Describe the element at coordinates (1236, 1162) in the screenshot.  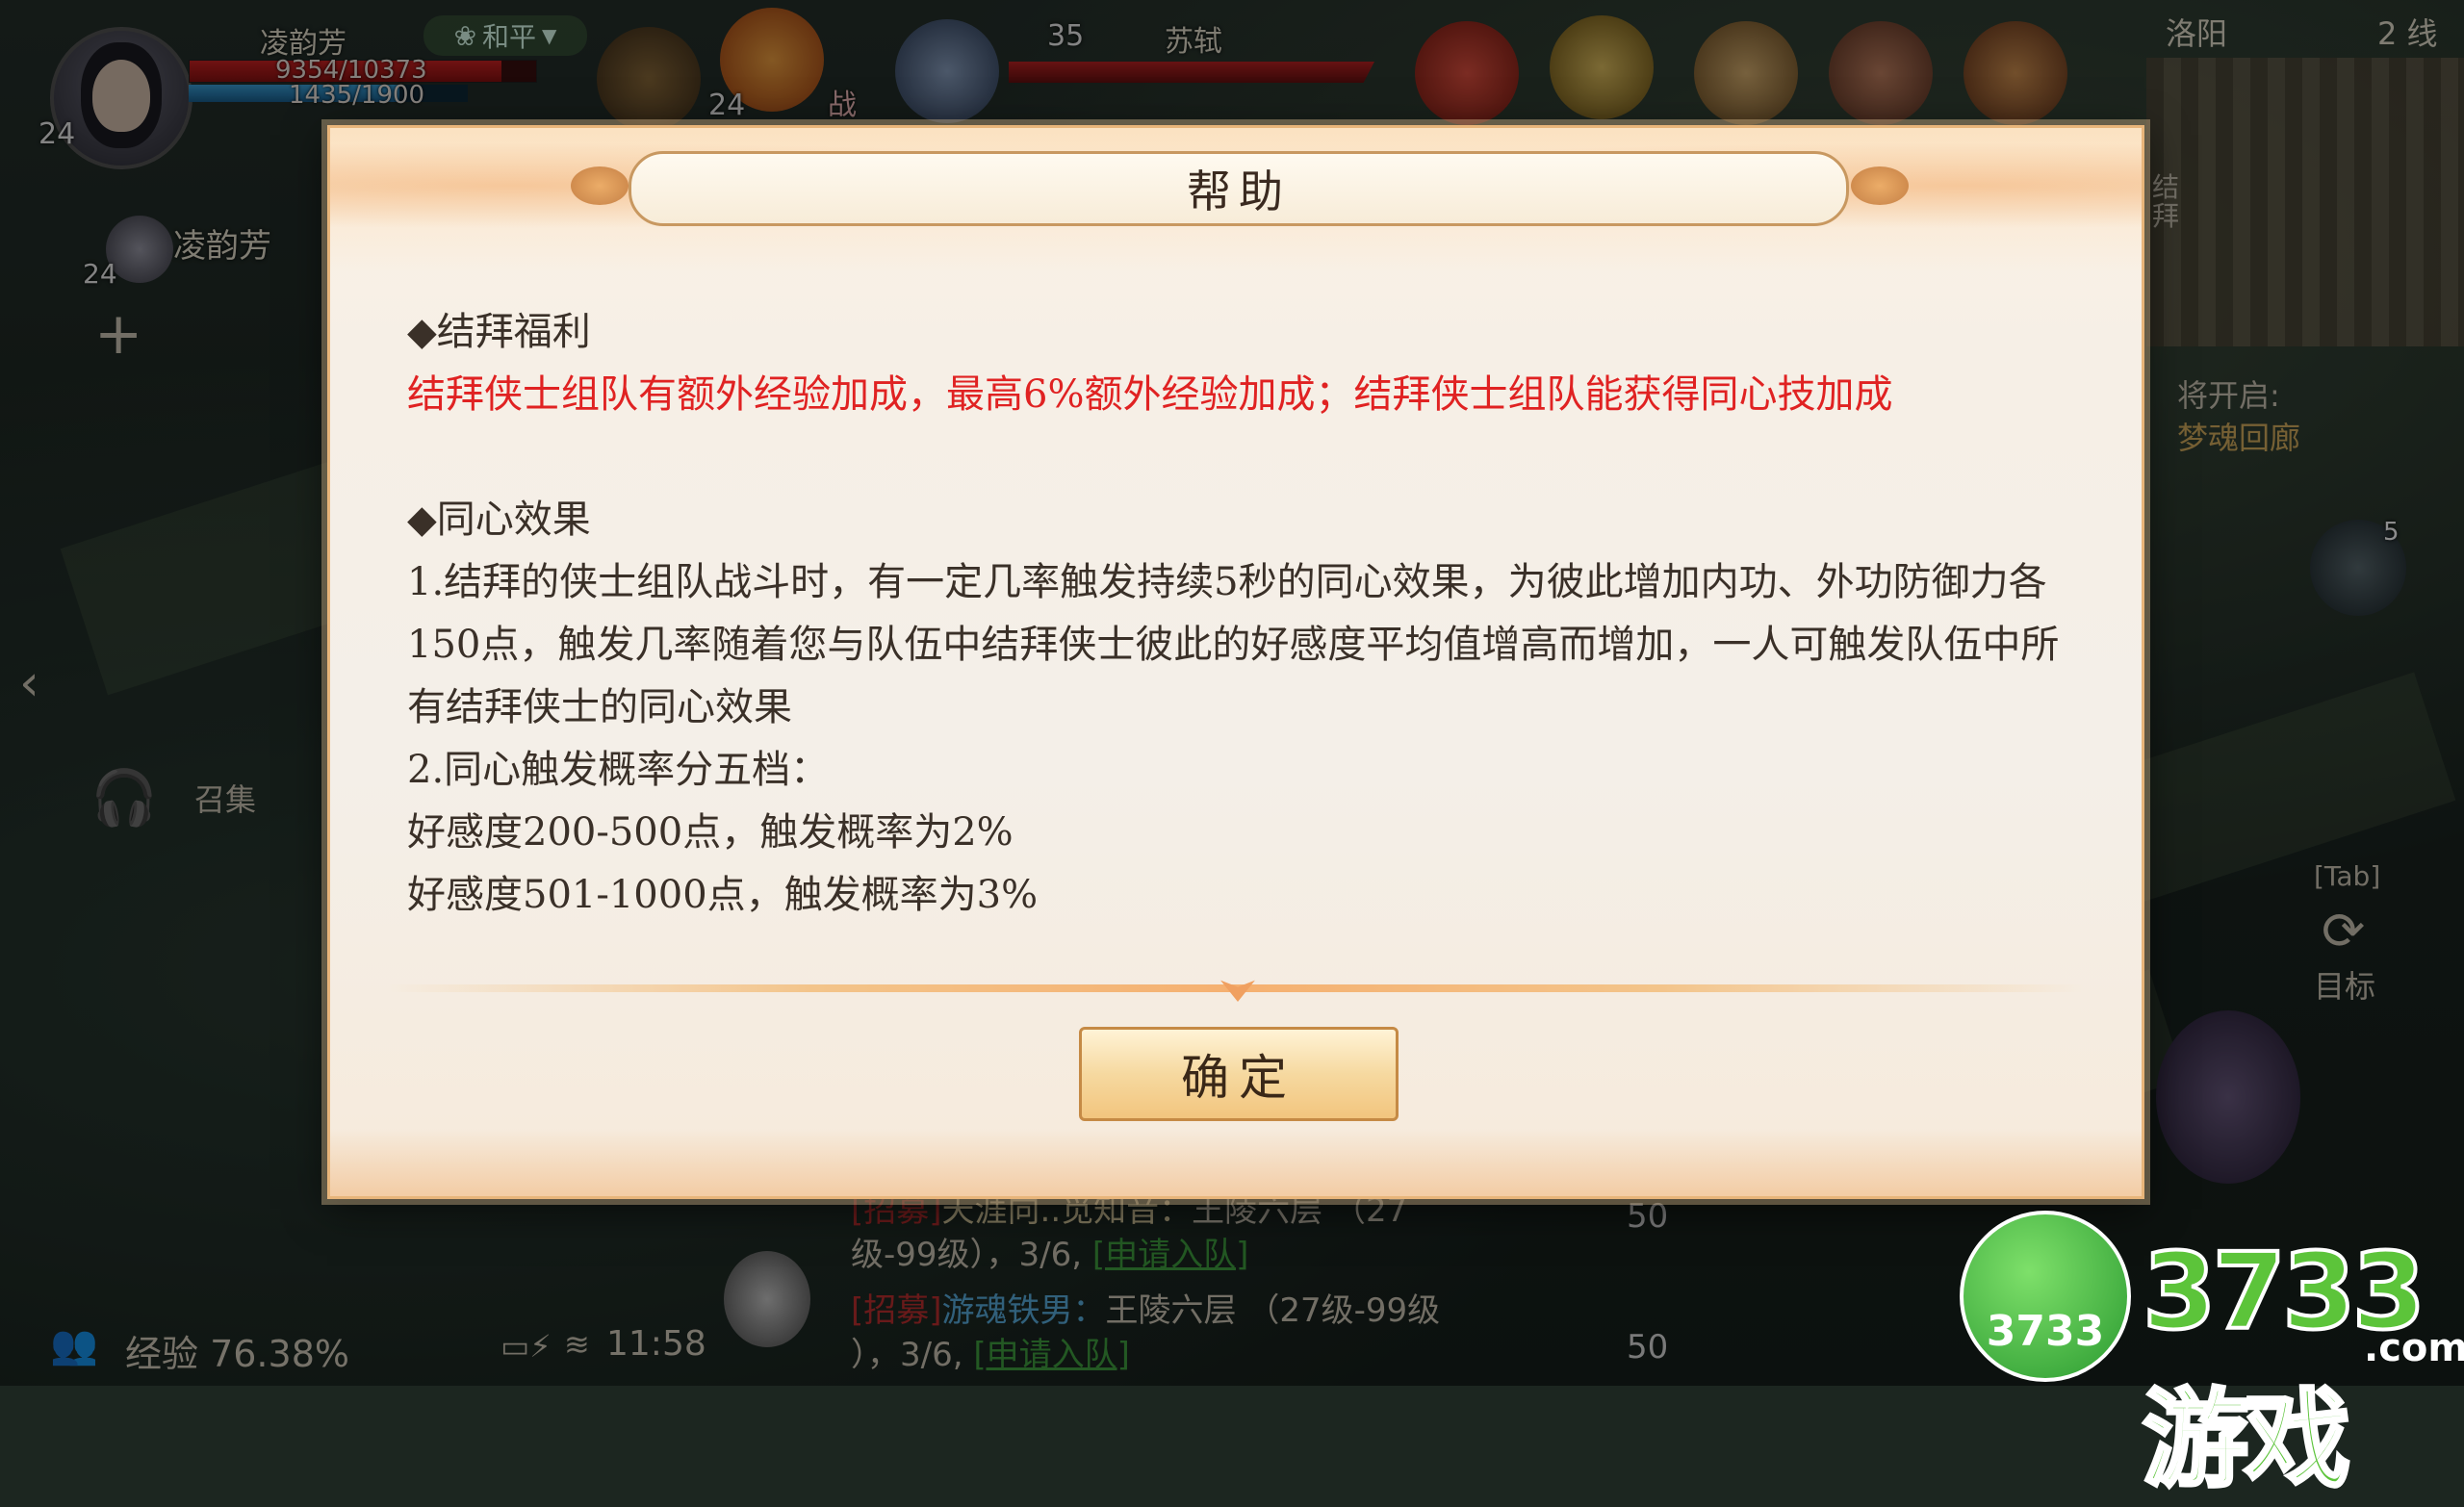
I see `dialog-footer-decoration` at that location.